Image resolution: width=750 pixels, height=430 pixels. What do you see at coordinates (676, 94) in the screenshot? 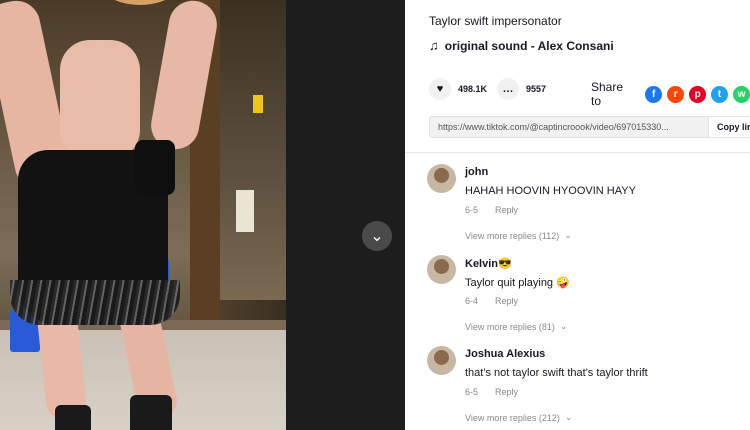
I see `reddit-share-icon: r` at bounding box center [676, 94].